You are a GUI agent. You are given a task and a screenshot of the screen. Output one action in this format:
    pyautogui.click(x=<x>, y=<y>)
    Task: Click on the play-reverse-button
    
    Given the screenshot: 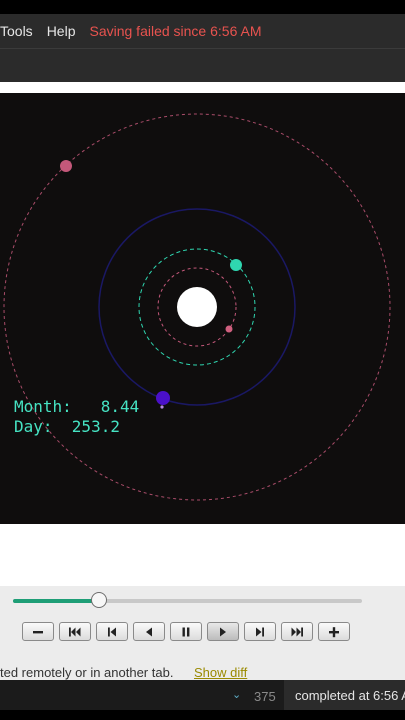 What is the action you would take?
    pyautogui.click(x=149, y=631)
    